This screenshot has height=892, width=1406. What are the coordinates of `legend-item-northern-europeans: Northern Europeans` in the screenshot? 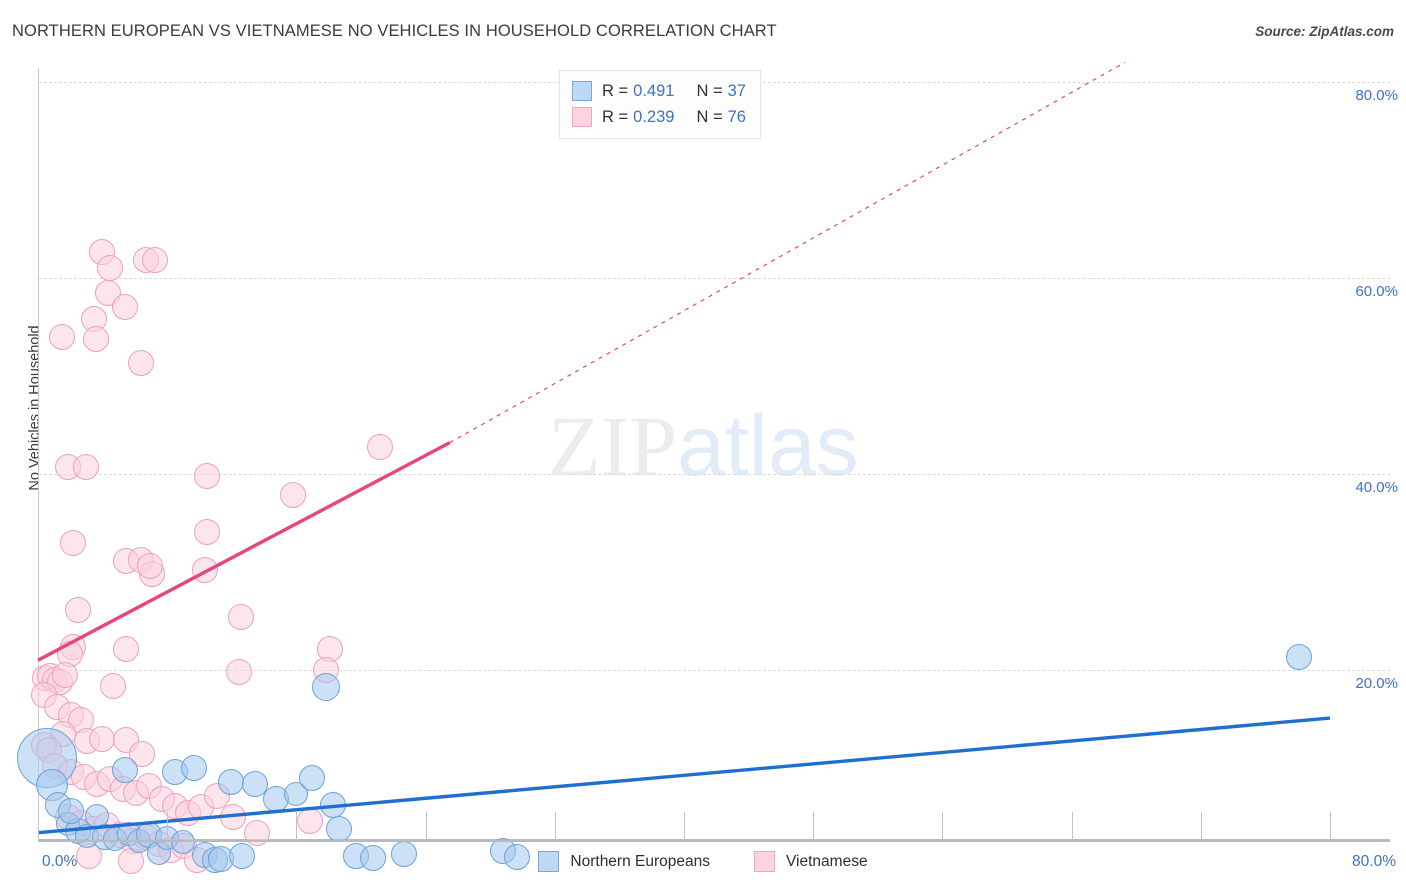 It's located at (624, 861).